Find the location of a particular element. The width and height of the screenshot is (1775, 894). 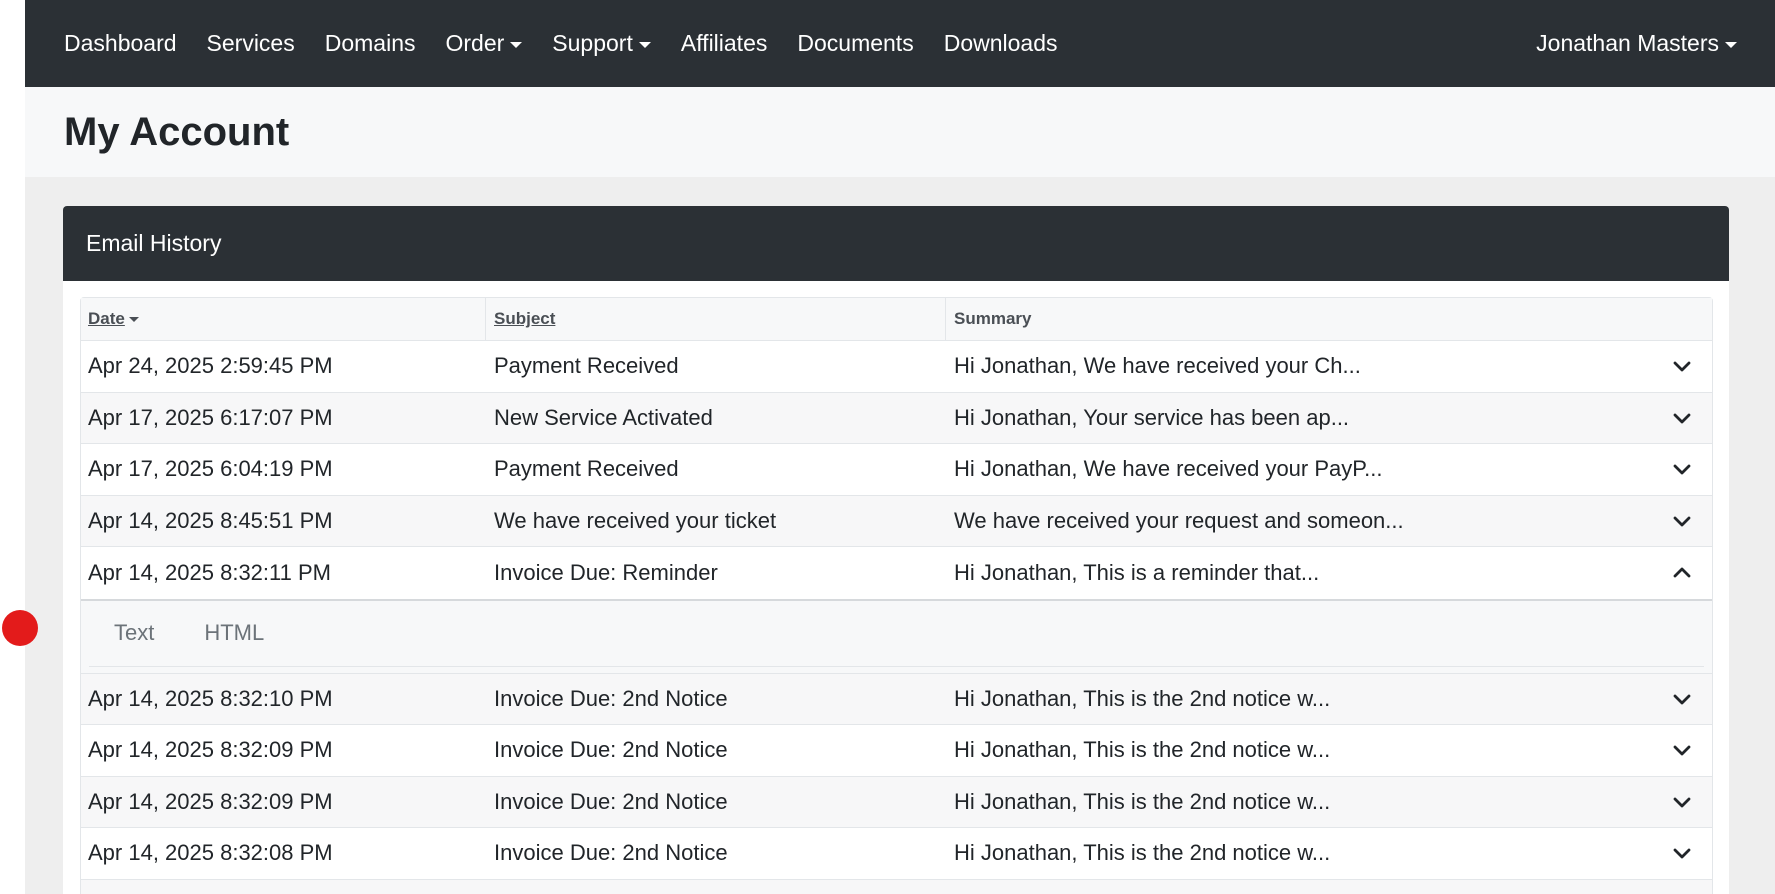

nav-label: Dashboard is located at coordinates (120, 43).